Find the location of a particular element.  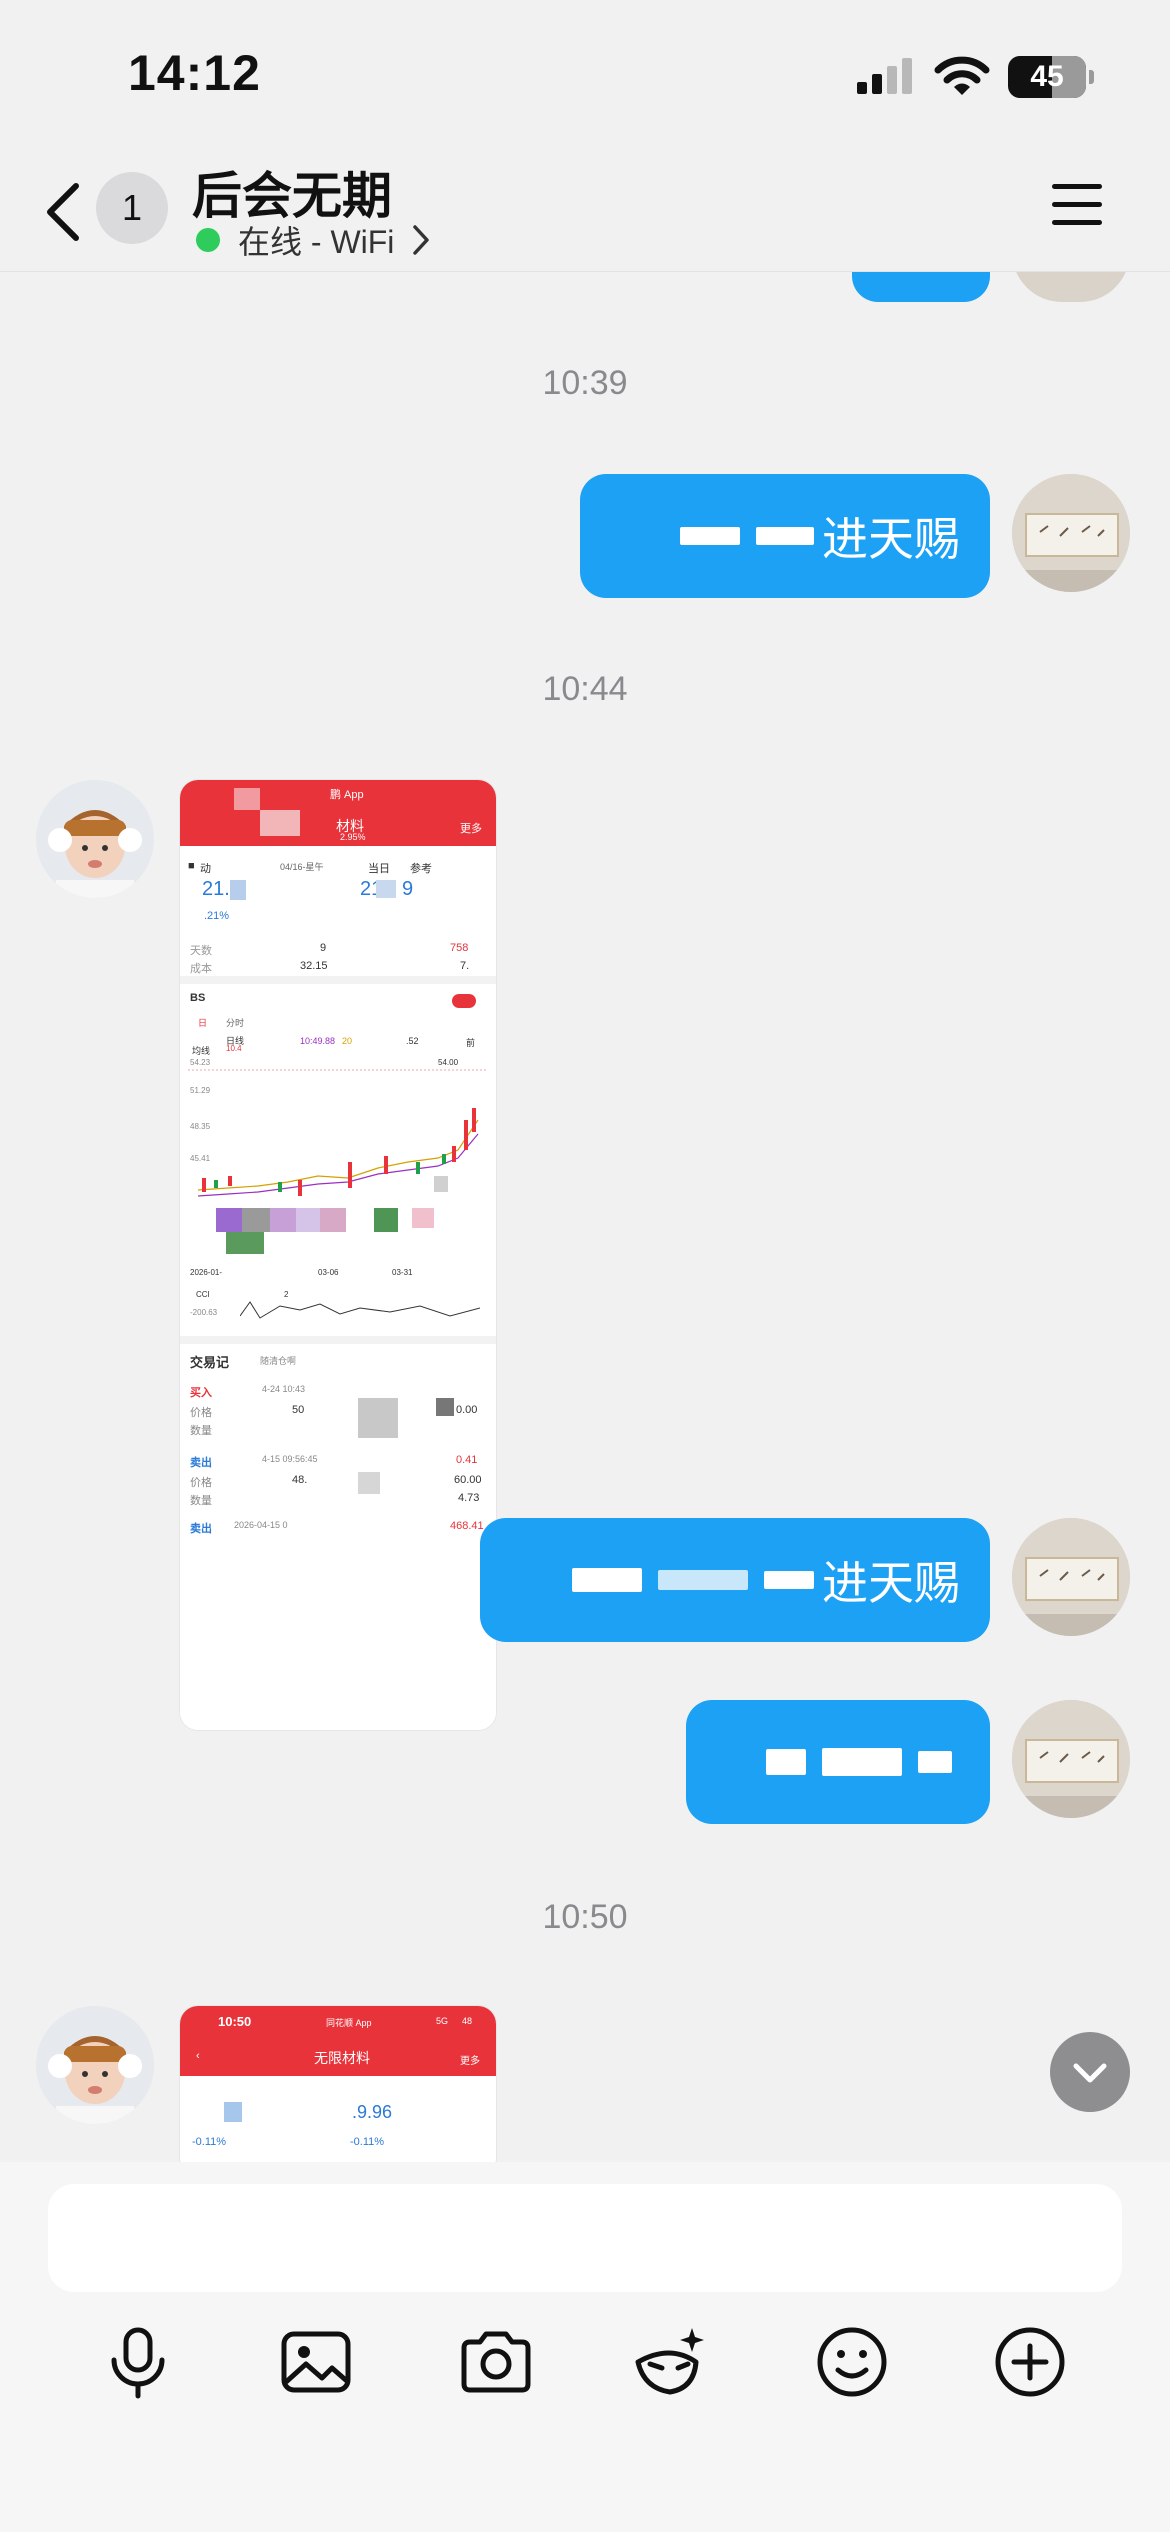

composer is located at coordinates (585, 2347).